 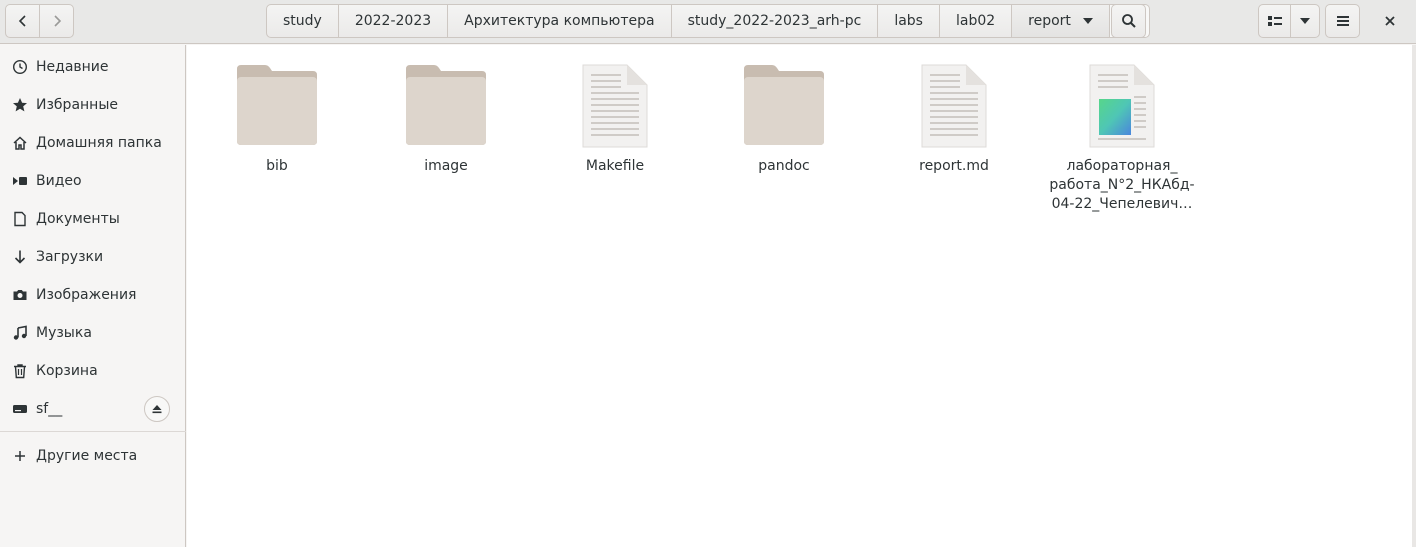 I want to click on hamburger-icon, so click(x=1342, y=21).